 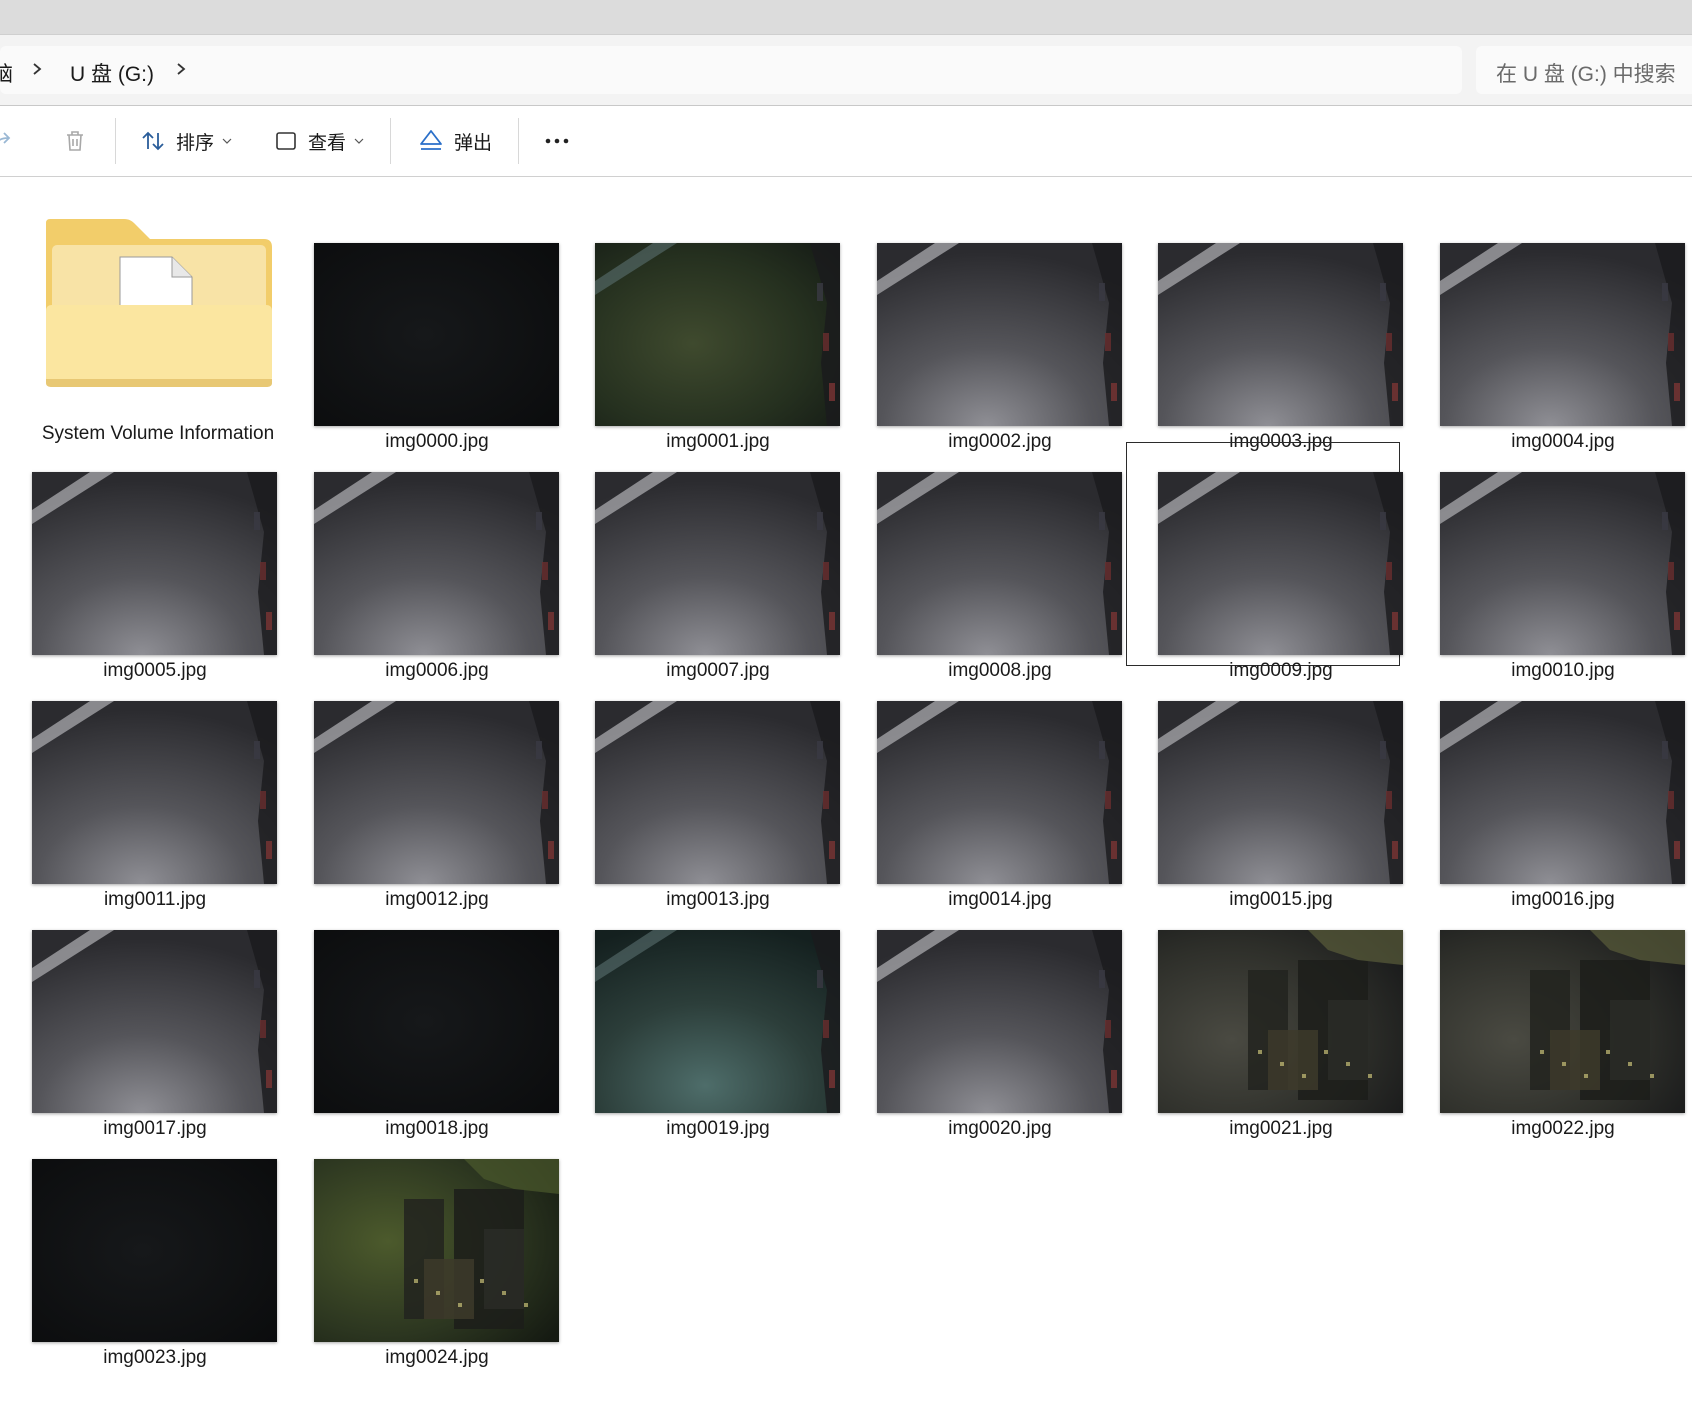 I want to click on folder-item: System Volume Information, so click(x=137, y=328).